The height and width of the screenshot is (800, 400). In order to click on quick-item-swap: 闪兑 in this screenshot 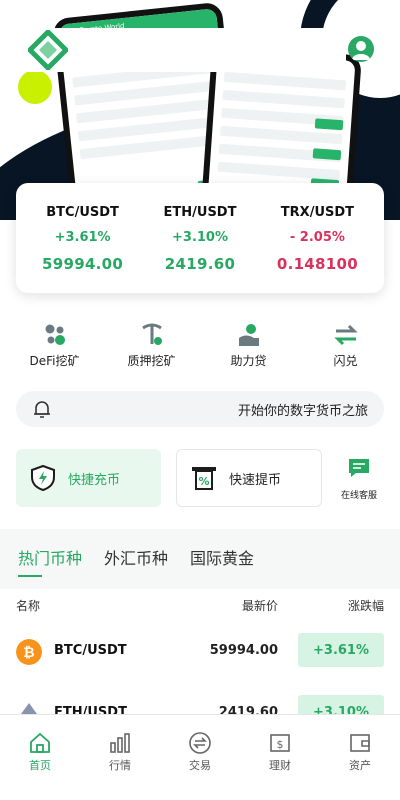, I will do `click(346, 347)`.